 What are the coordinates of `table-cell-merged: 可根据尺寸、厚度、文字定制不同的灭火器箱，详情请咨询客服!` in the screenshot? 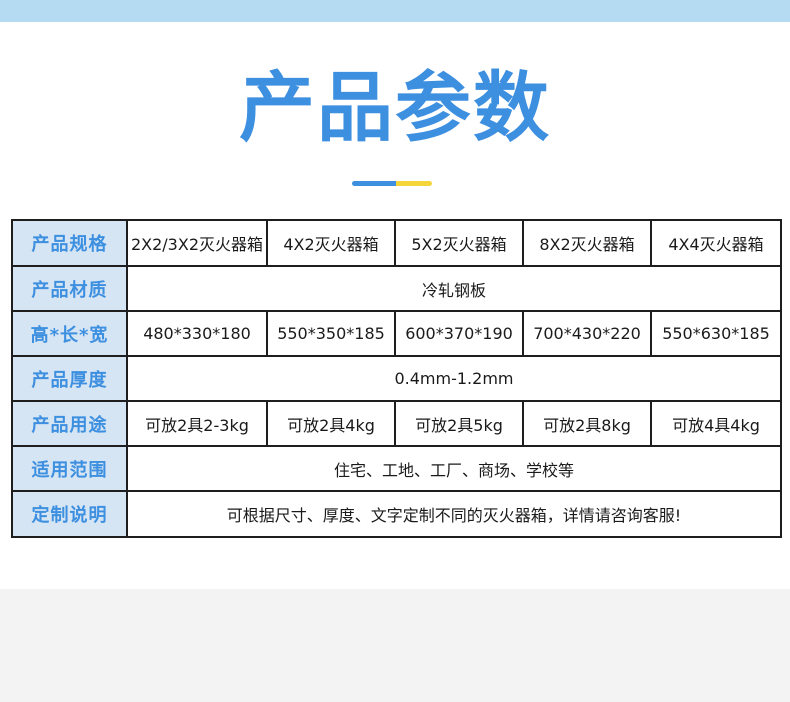 It's located at (454, 514).